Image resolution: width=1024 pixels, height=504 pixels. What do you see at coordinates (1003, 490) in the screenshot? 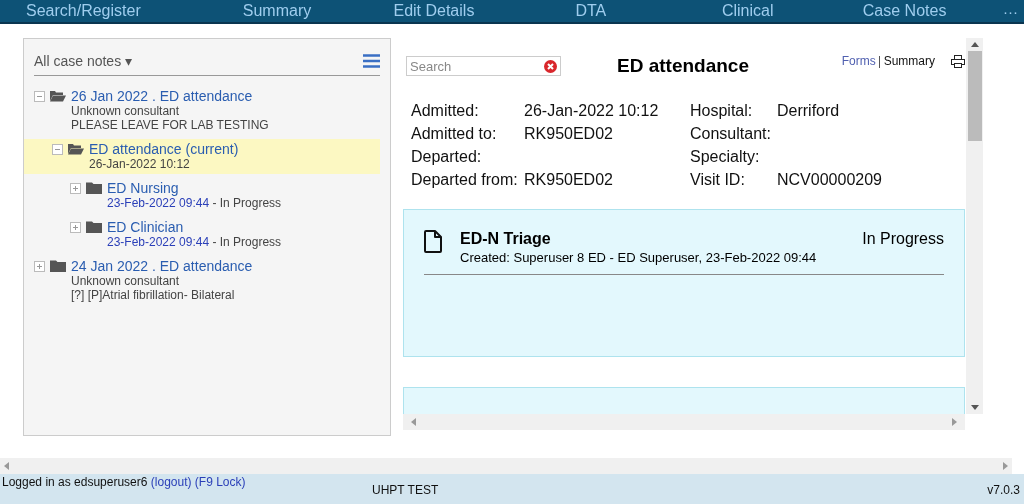
I see `version-label: v7.0.3` at bounding box center [1003, 490].